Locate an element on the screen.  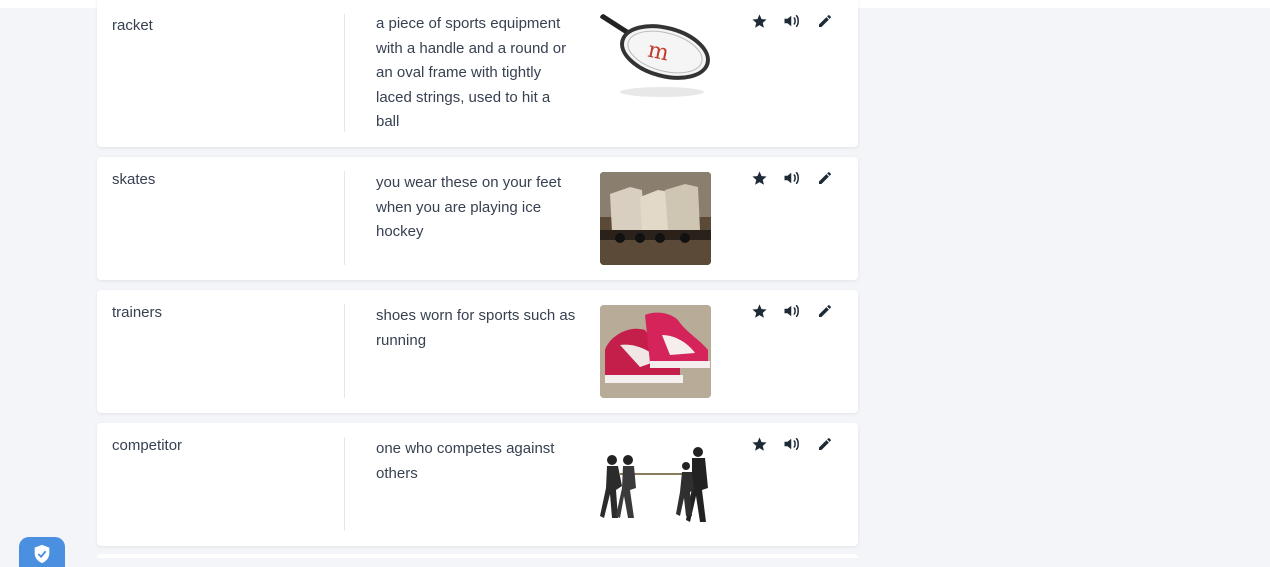
card-word: trainers is located at coordinates (137, 312).